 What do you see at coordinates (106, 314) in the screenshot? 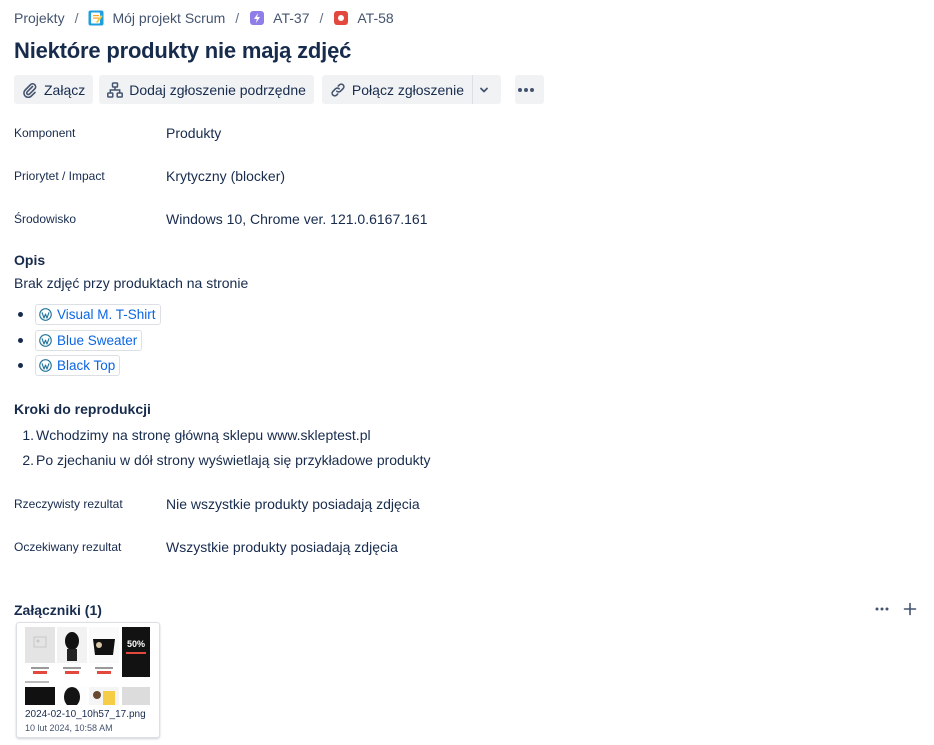
I see `smart-link-label: Visual M. T-Shirt` at bounding box center [106, 314].